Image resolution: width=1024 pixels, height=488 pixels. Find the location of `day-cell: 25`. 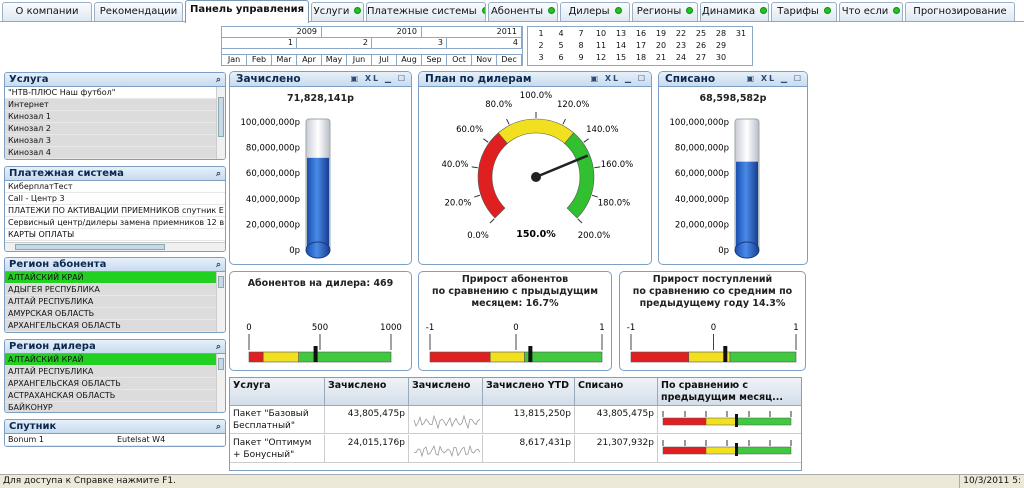

day-cell: 25 is located at coordinates (701, 34).